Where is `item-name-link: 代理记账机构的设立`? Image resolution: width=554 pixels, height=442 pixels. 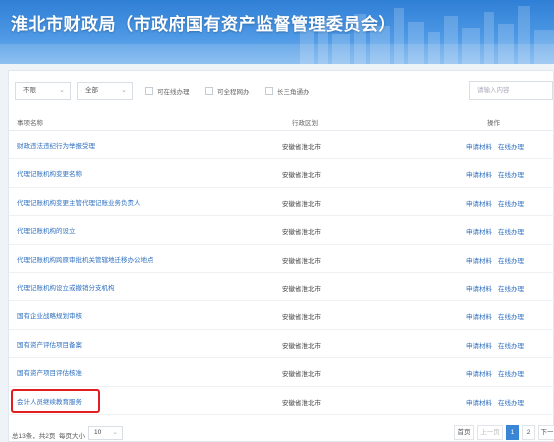
item-name-link: 代理记账机构的设立 is located at coordinates (46, 230).